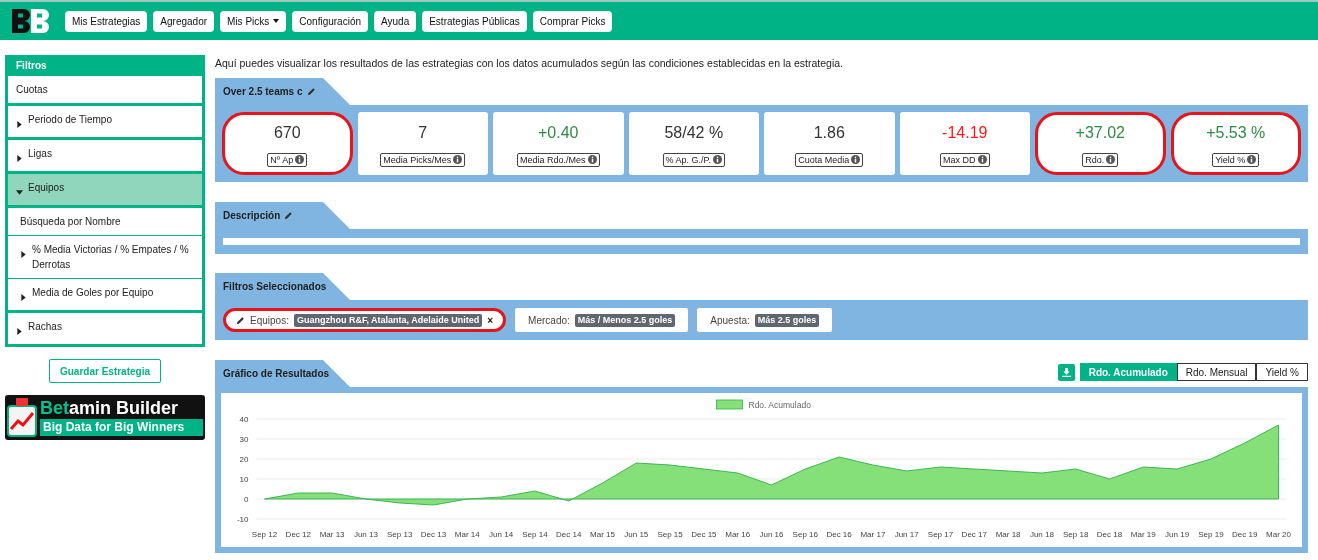 The width and height of the screenshot is (1318, 560). I want to click on x-tick-label: Mar 14, so click(467, 534).